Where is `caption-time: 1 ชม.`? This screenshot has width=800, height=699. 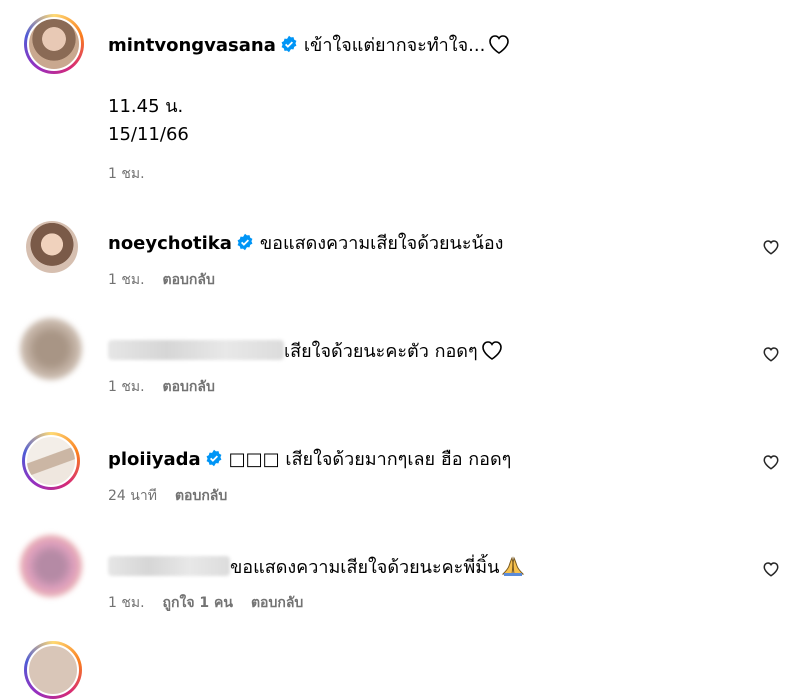
caption-time: 1 ชม. is located at coordinates (126, 174).